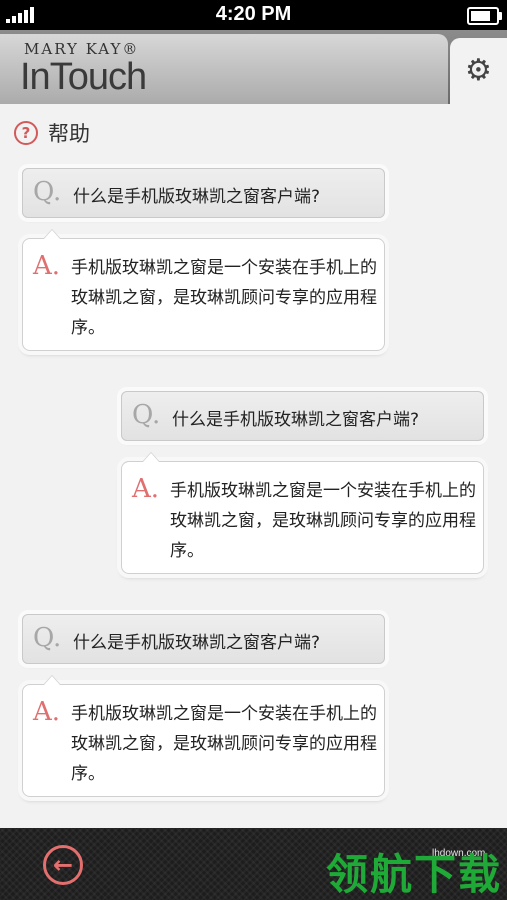  I want to click on app-header: MARY KAY® InTouch ⚙, so click(253, 67).